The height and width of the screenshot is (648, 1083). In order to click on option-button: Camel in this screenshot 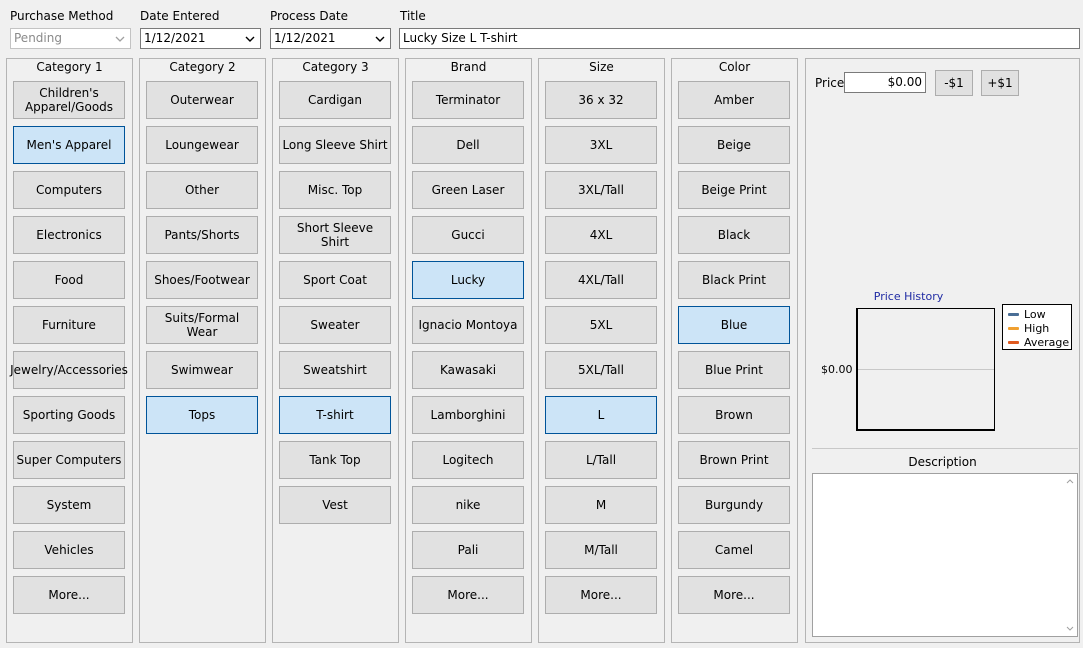, I will do `click(734, 550)`.